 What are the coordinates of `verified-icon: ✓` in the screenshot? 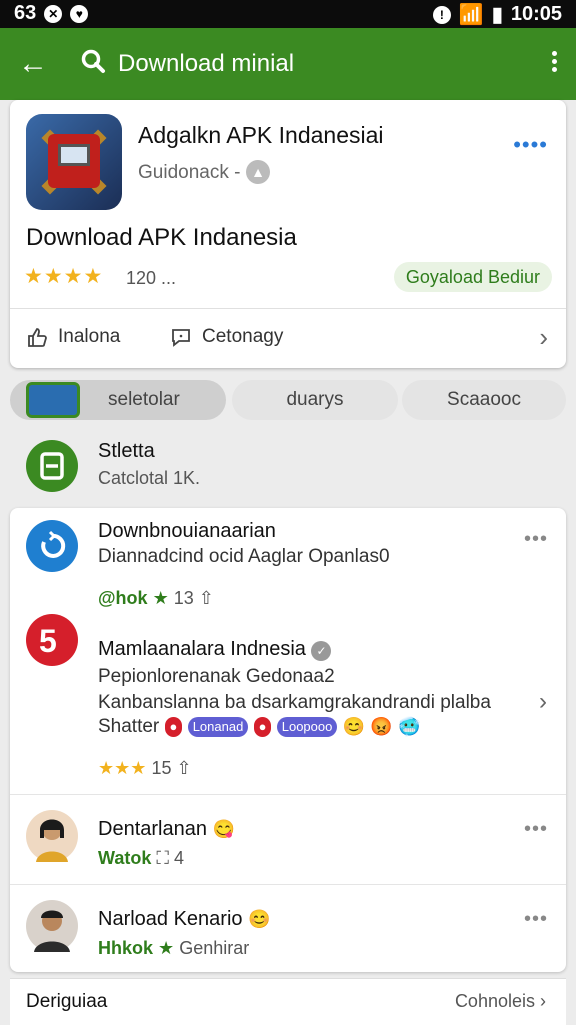 It's located at (321, 651).